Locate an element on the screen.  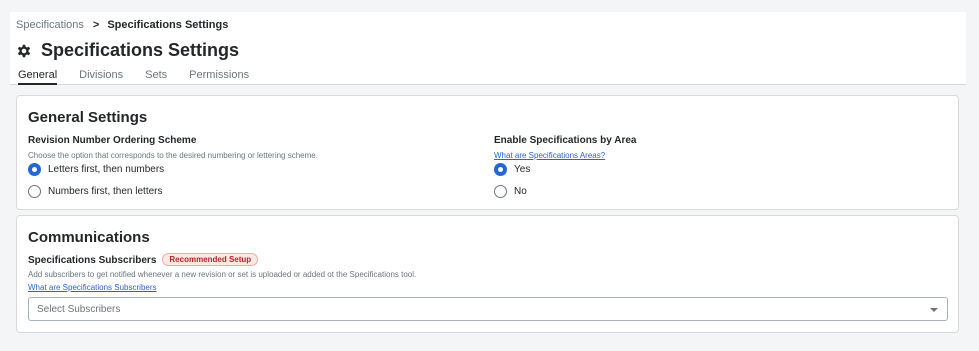
radio-letters-first: Letters first, then numbers is located at coordinates (96, 169).